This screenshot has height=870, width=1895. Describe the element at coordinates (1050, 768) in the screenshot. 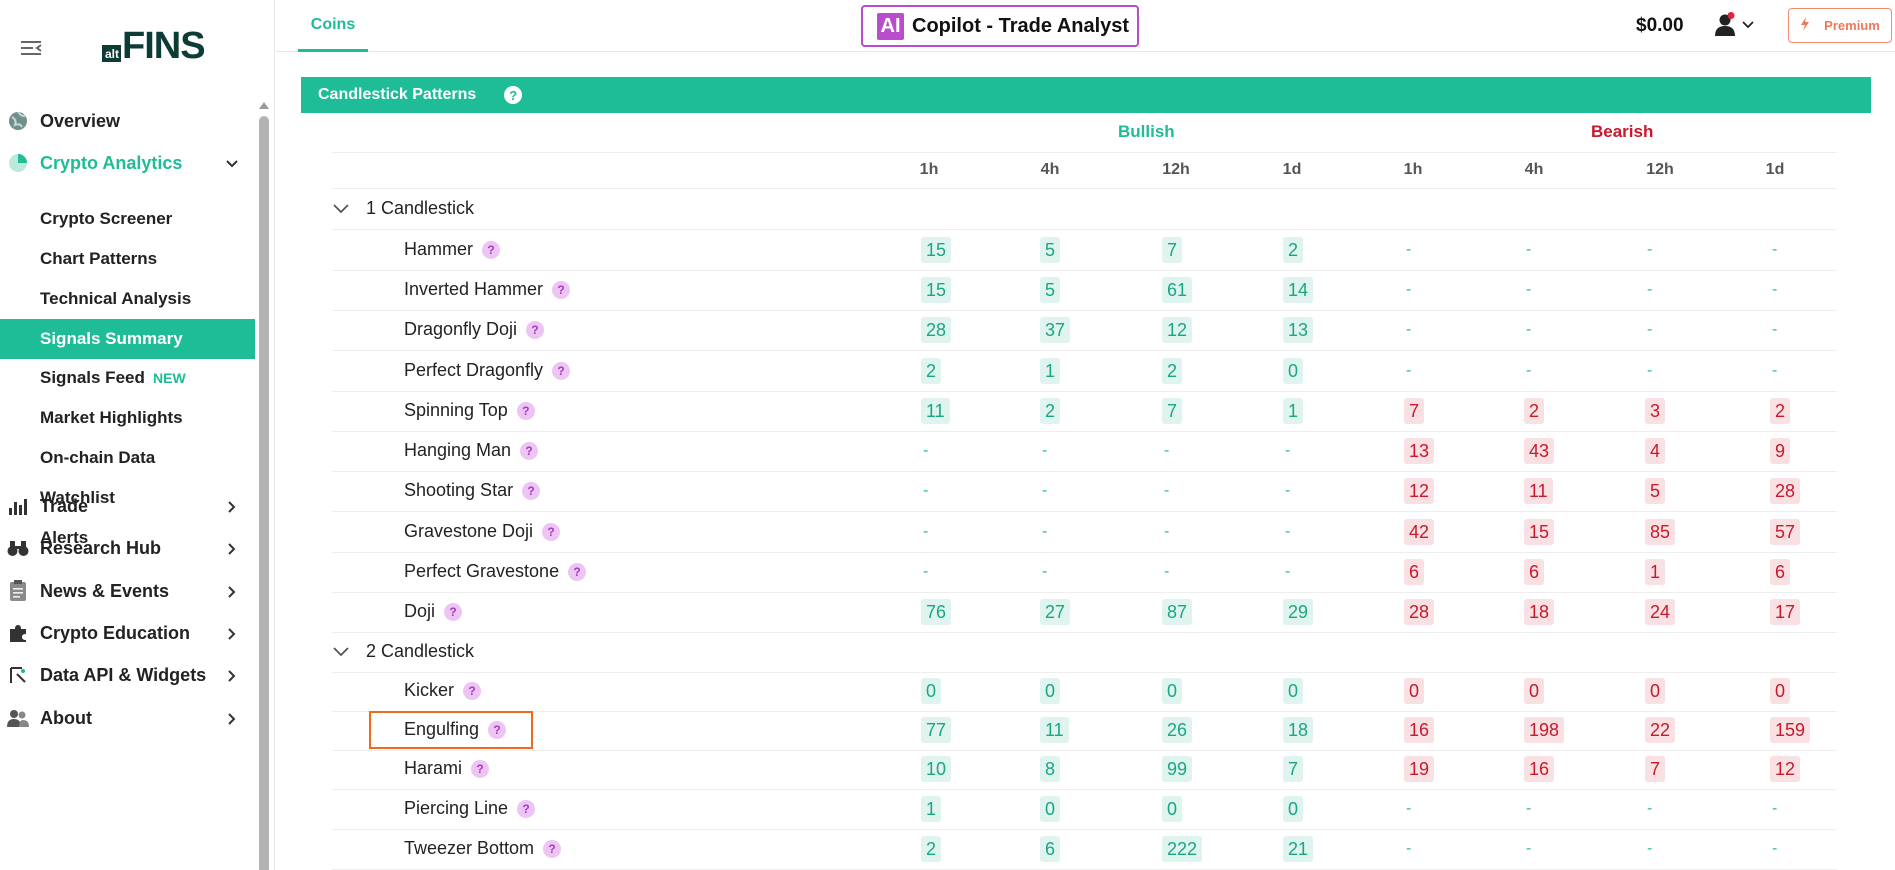

I see `signal-count: 8` at that location.